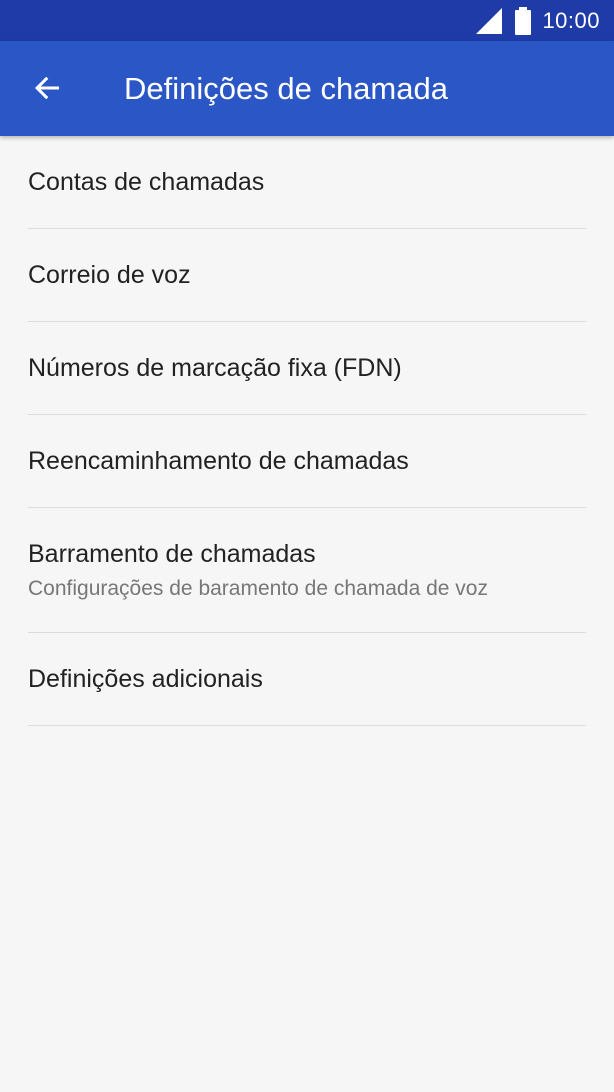 The height and width of the screenshot is (1092, 614). Describe the element at coordinates (307, 275) in the screenshot. I see `settings-item-voicemail: Correio de voz` at that location.